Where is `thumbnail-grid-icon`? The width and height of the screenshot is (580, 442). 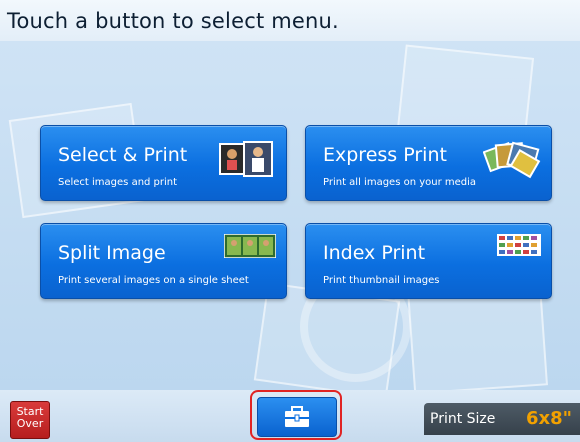 thumbnail-grid-icon is located at coordinates (519, 245).